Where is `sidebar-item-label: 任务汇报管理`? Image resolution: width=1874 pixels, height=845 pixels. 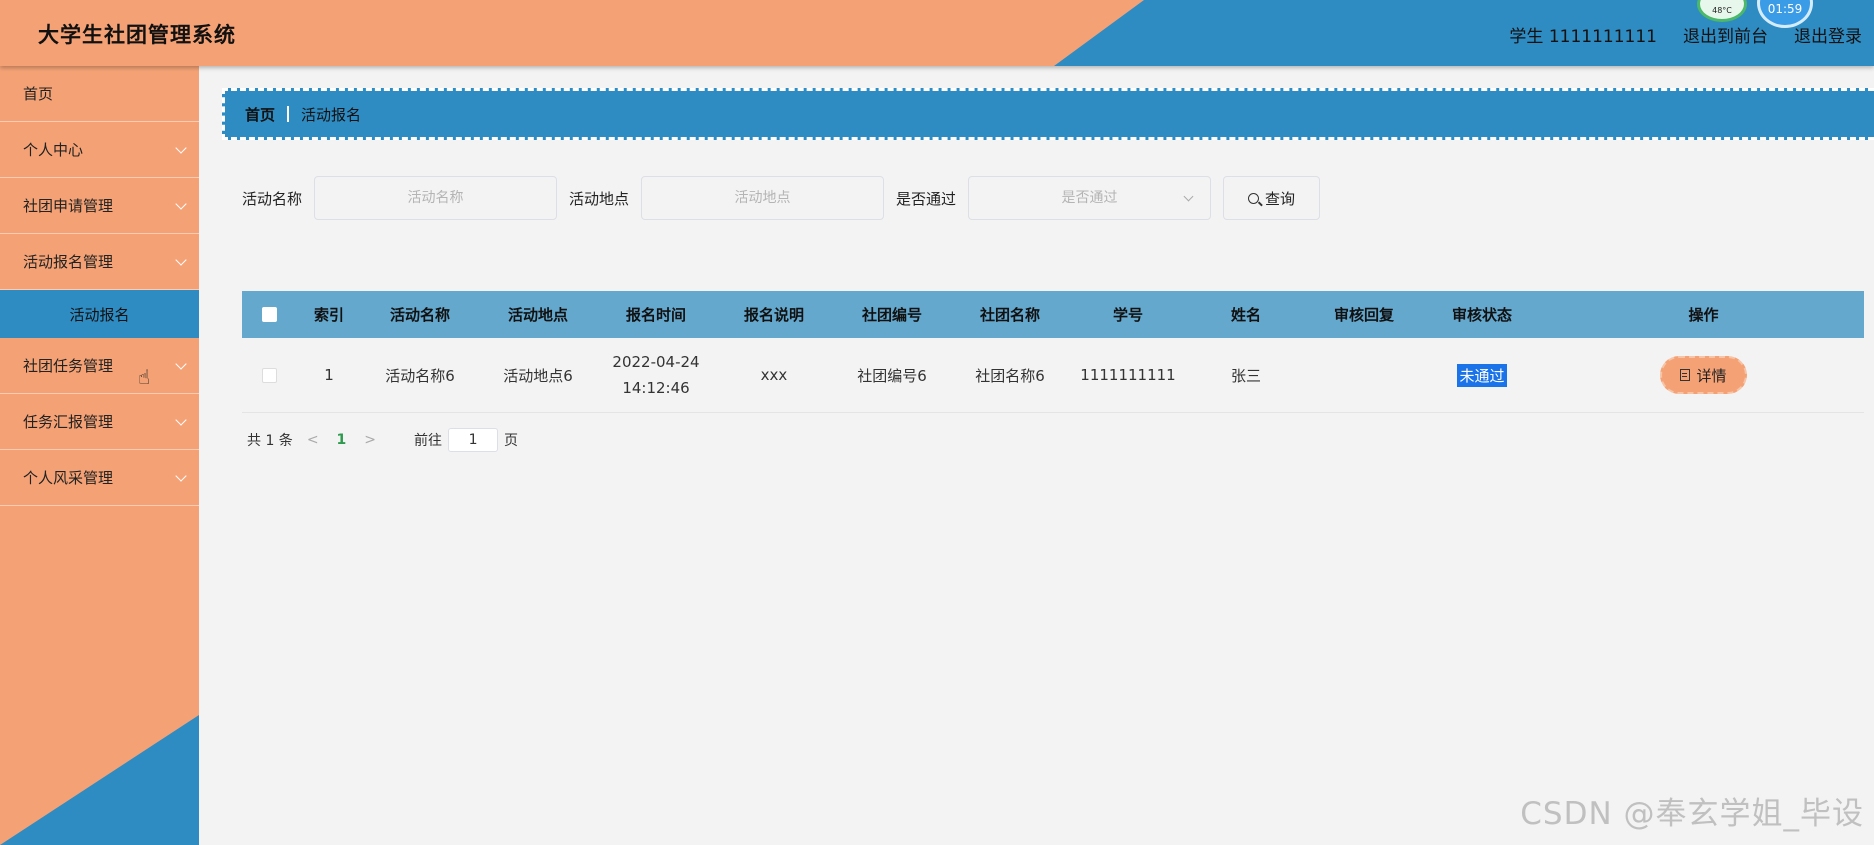 sidebar-item-label: 任务汇报管理 is located at coordinates (68, 422).